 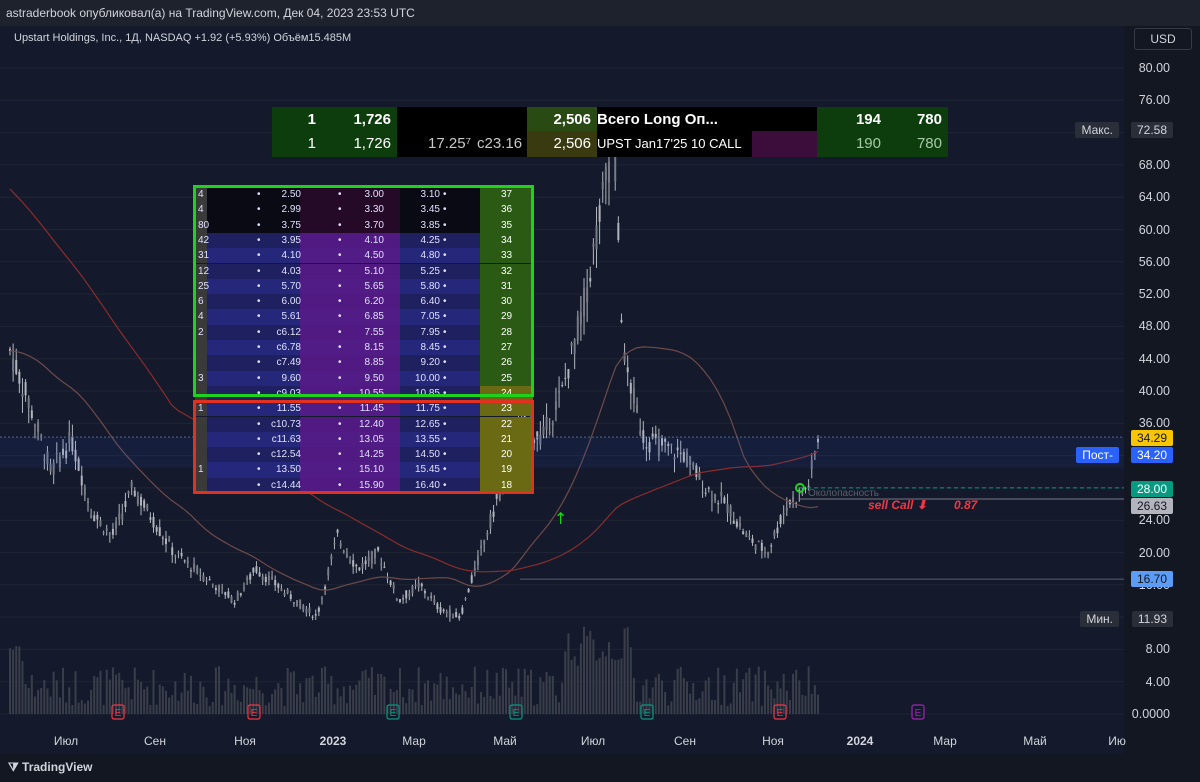 I want to click on max-label: Макс., so click(x=1097, y=130).